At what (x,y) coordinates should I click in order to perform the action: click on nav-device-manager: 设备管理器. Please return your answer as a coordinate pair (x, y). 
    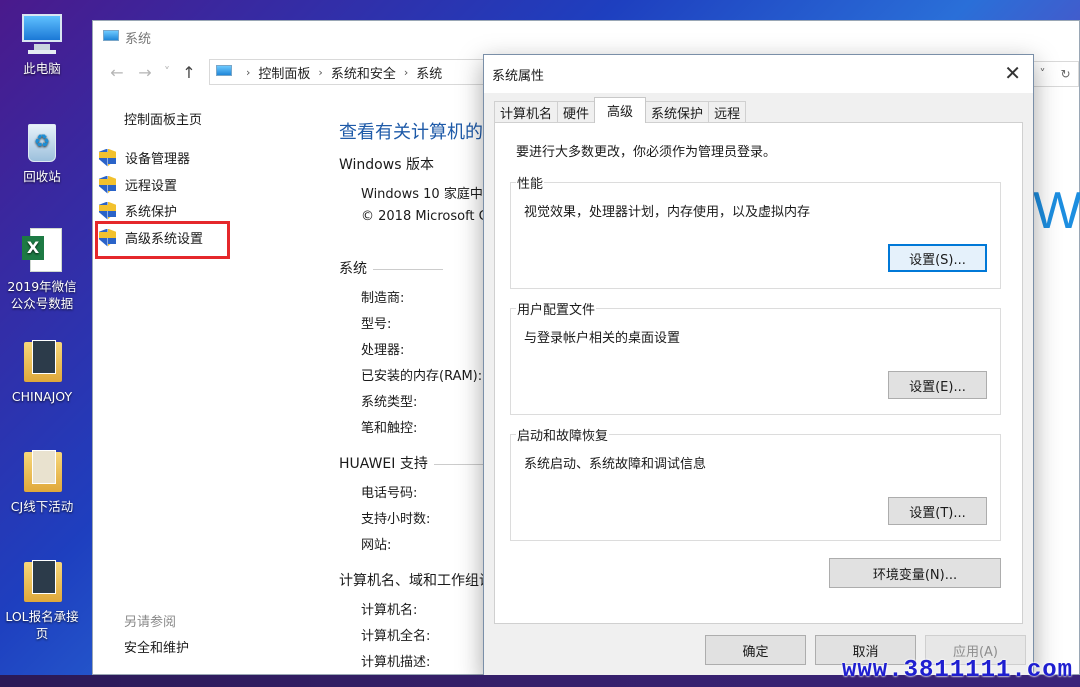
    Looking at the image, I should click on (144, 157).